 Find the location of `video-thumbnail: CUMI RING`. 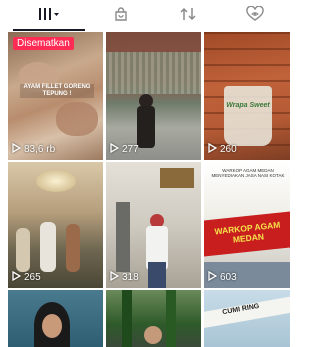

video-thumbnail: CUMI RING is located at coordinates (247, 318).